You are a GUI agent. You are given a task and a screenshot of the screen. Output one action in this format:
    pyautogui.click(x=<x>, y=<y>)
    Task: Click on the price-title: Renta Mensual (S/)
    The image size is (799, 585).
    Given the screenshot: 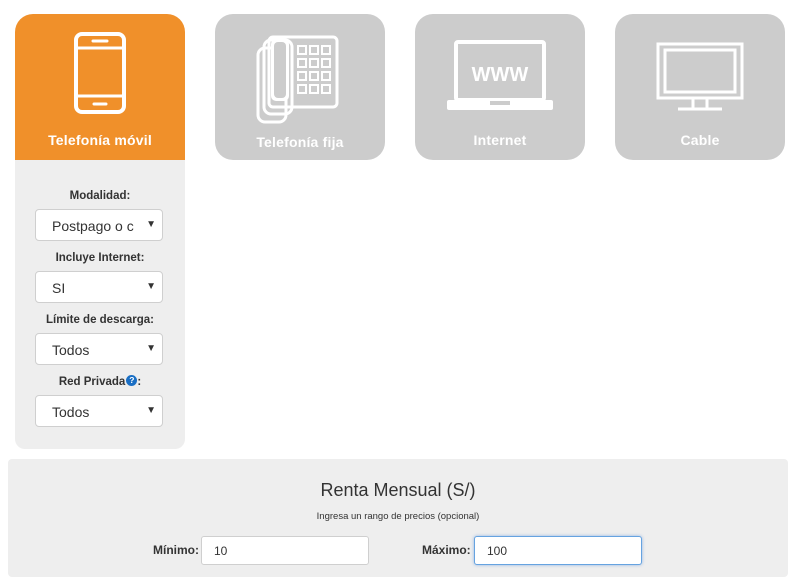 What is the action you would take?
    pyautogui.click(x=398, y=490)
    